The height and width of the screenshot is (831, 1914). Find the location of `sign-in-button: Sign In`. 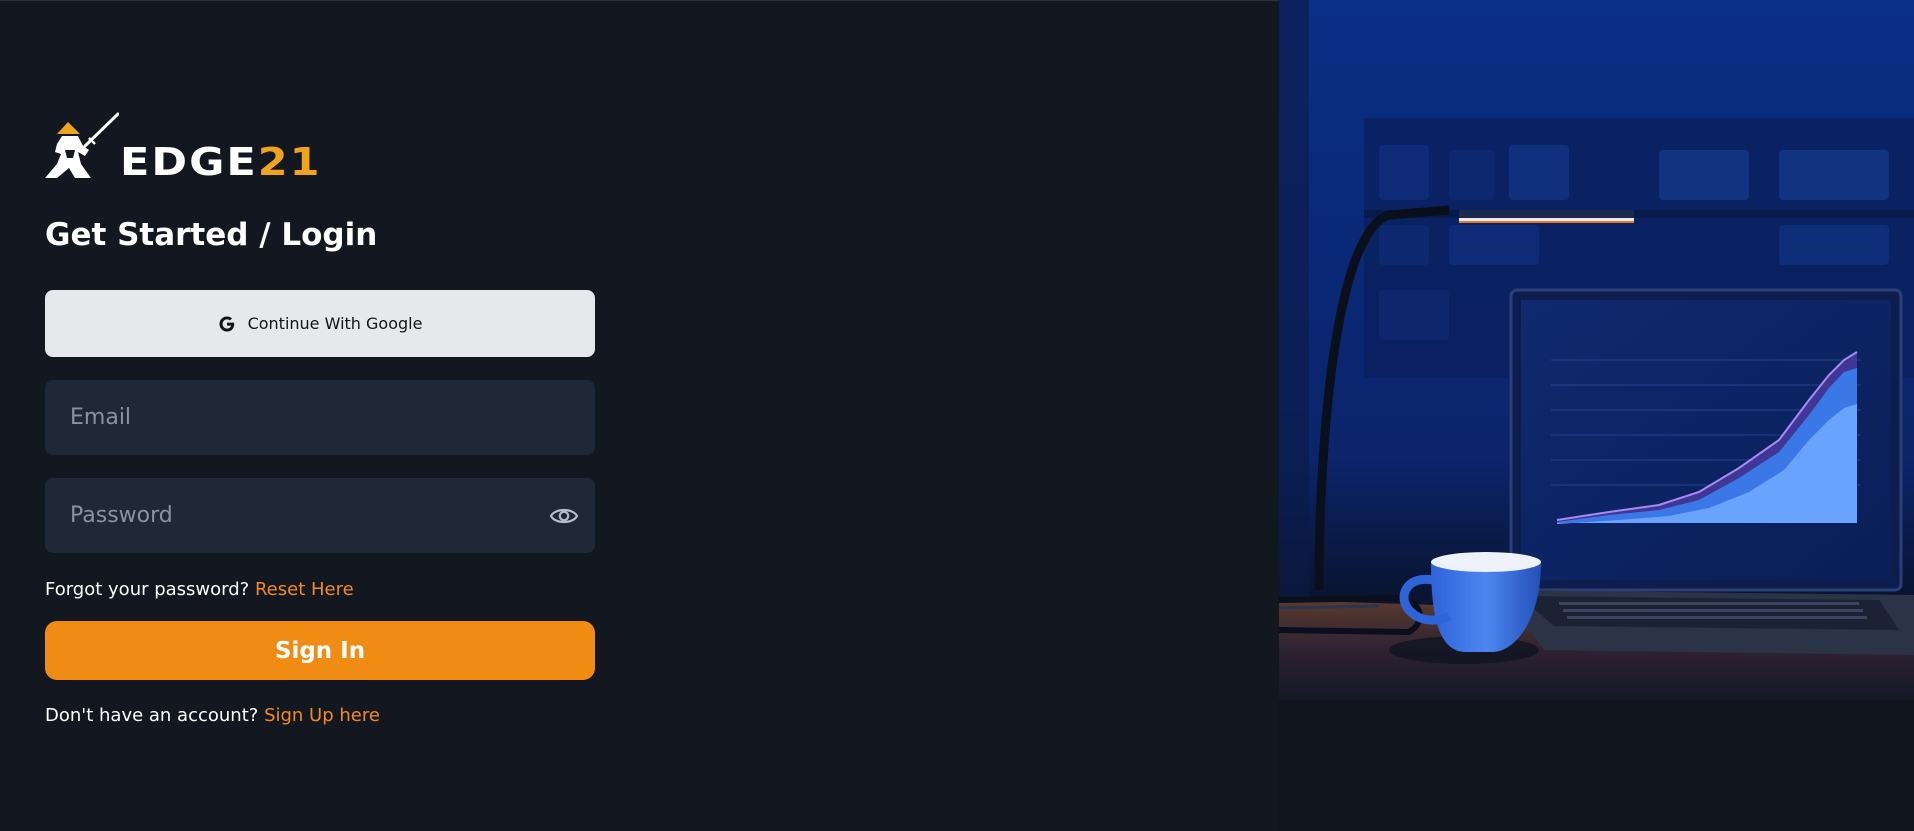

sign-in-button: Sign In is located at coordinates (320, 650).